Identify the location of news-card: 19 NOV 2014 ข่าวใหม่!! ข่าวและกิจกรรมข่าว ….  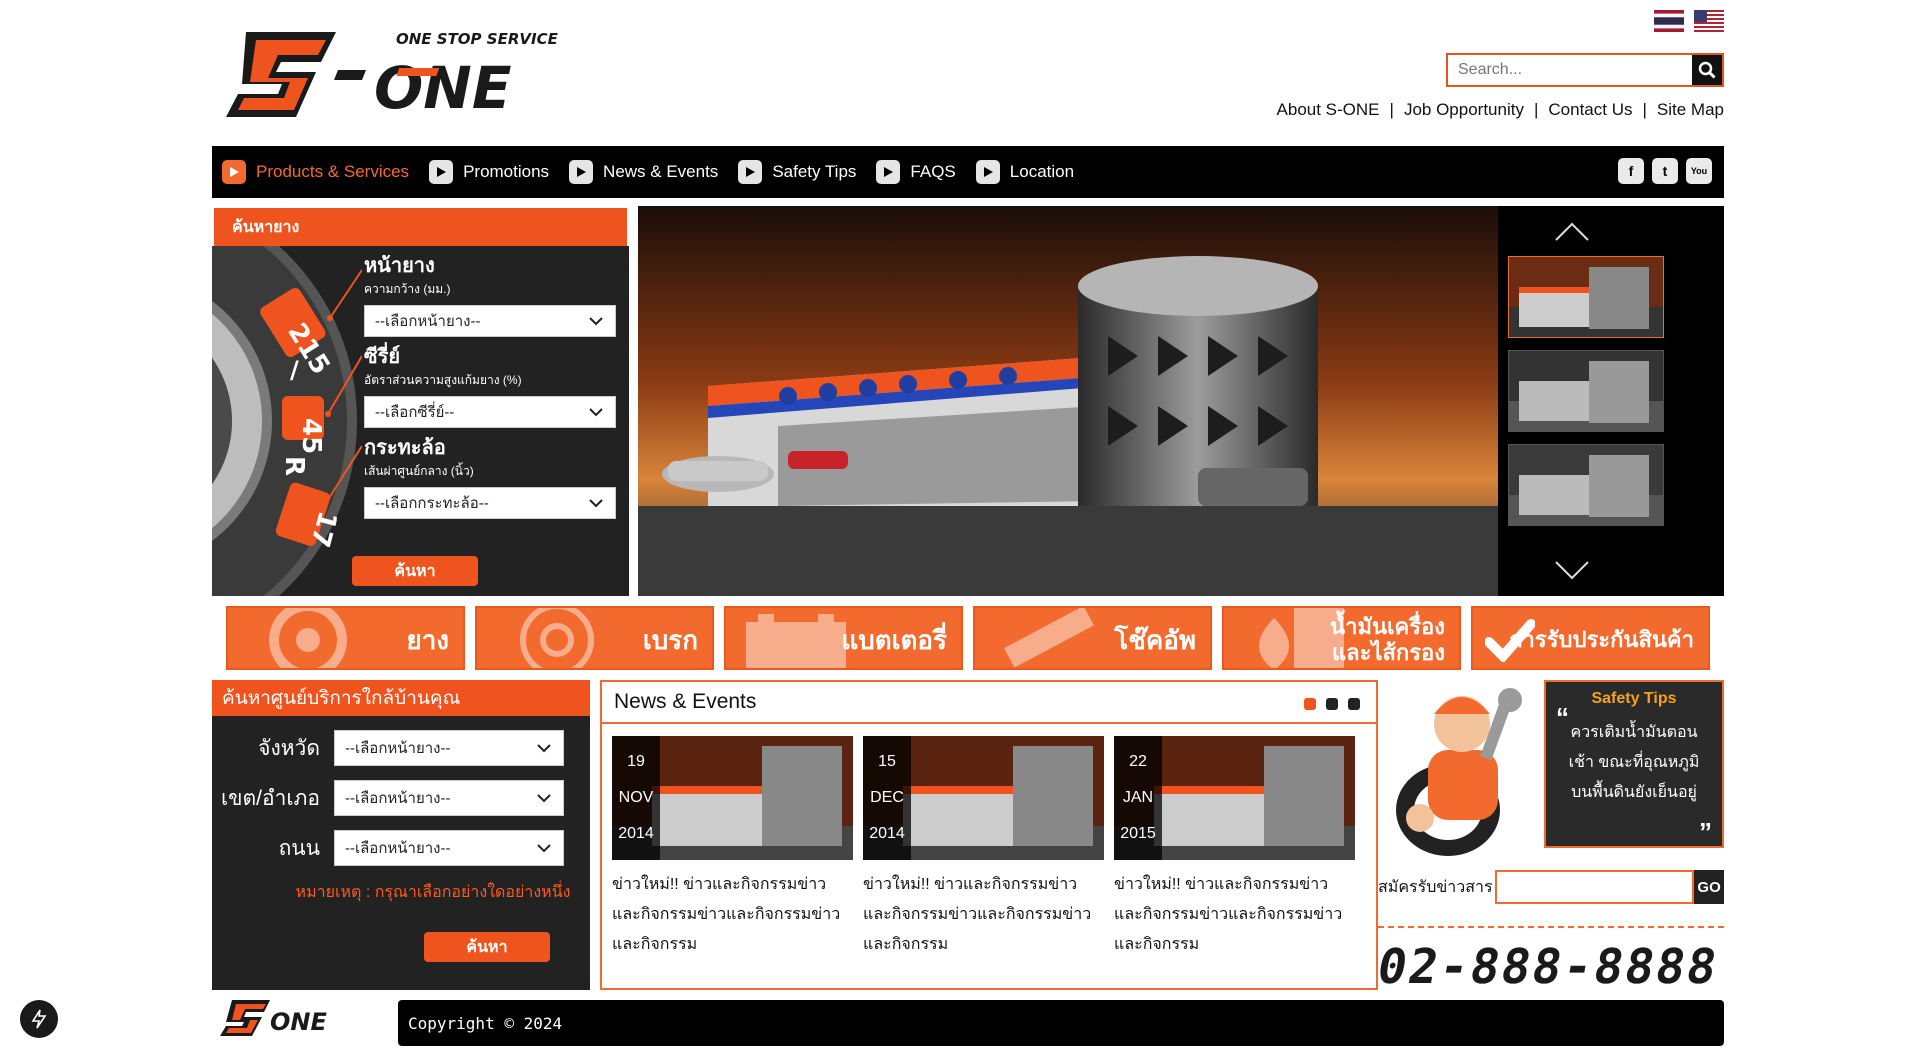
(732, 848).